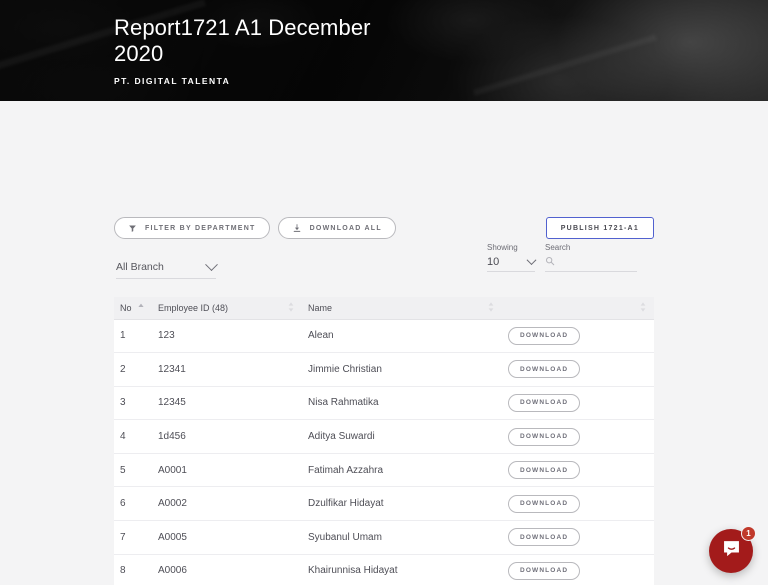 The width and height of the screenshot is (768, 585). Describe the element at coordinates (227, 436) in the screenshot. I see `cell-employee-id: 1d456` at that location.